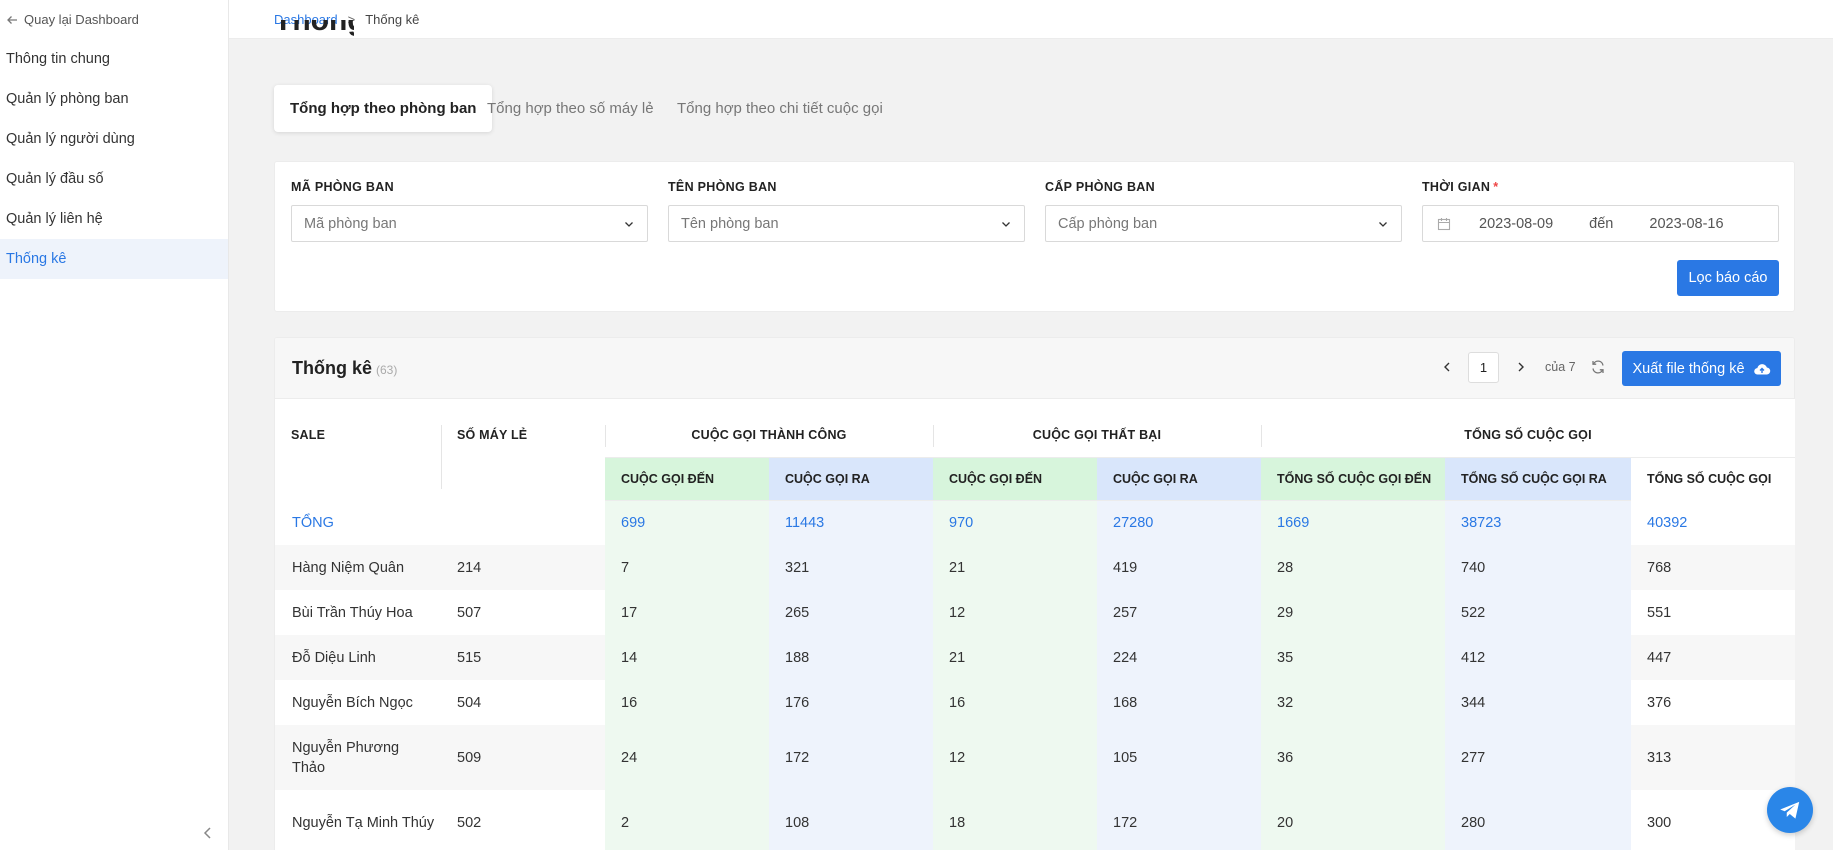  I want to click on sale-name: Đỗ Diệu Linh, so click(334, 657).